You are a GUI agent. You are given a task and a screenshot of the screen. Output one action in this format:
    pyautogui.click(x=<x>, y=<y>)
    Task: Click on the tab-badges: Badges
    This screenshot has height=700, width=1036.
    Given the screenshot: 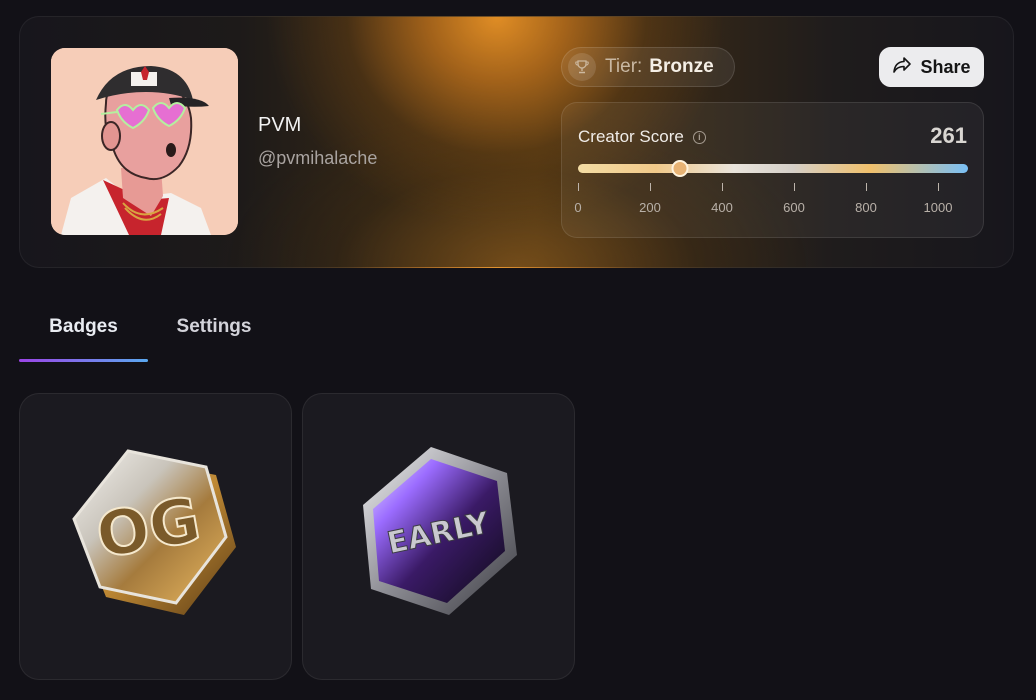 What is the action you would take?
    pyautogui.click(x=83, y=339)
    